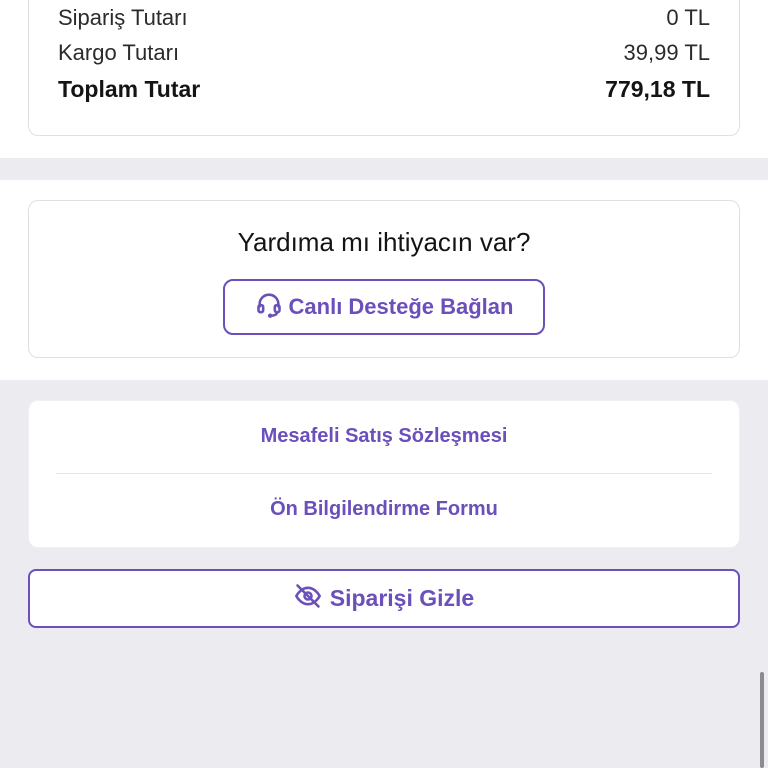 The image size is (768, 768). Describe the element at coordinates (119, 52) in the screenshot. I see `shipping-amount-label: Kargo Tutarı` at that location.